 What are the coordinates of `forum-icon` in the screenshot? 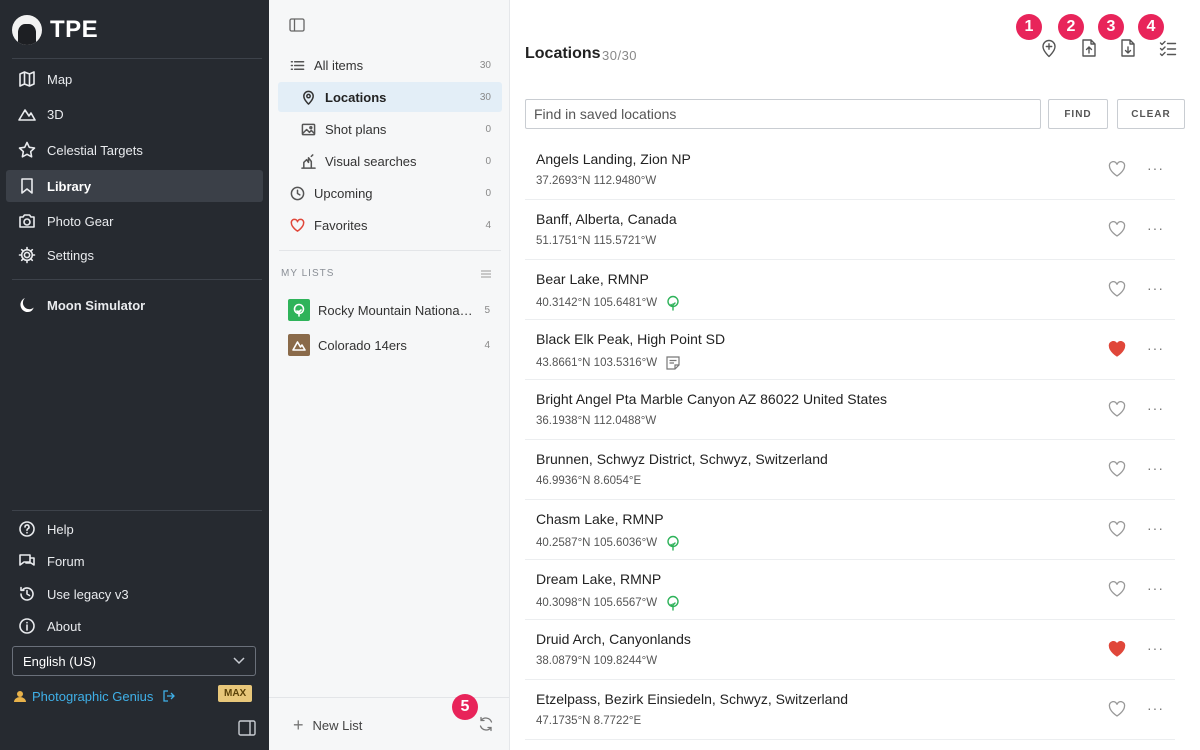 It's located at (27, 561).